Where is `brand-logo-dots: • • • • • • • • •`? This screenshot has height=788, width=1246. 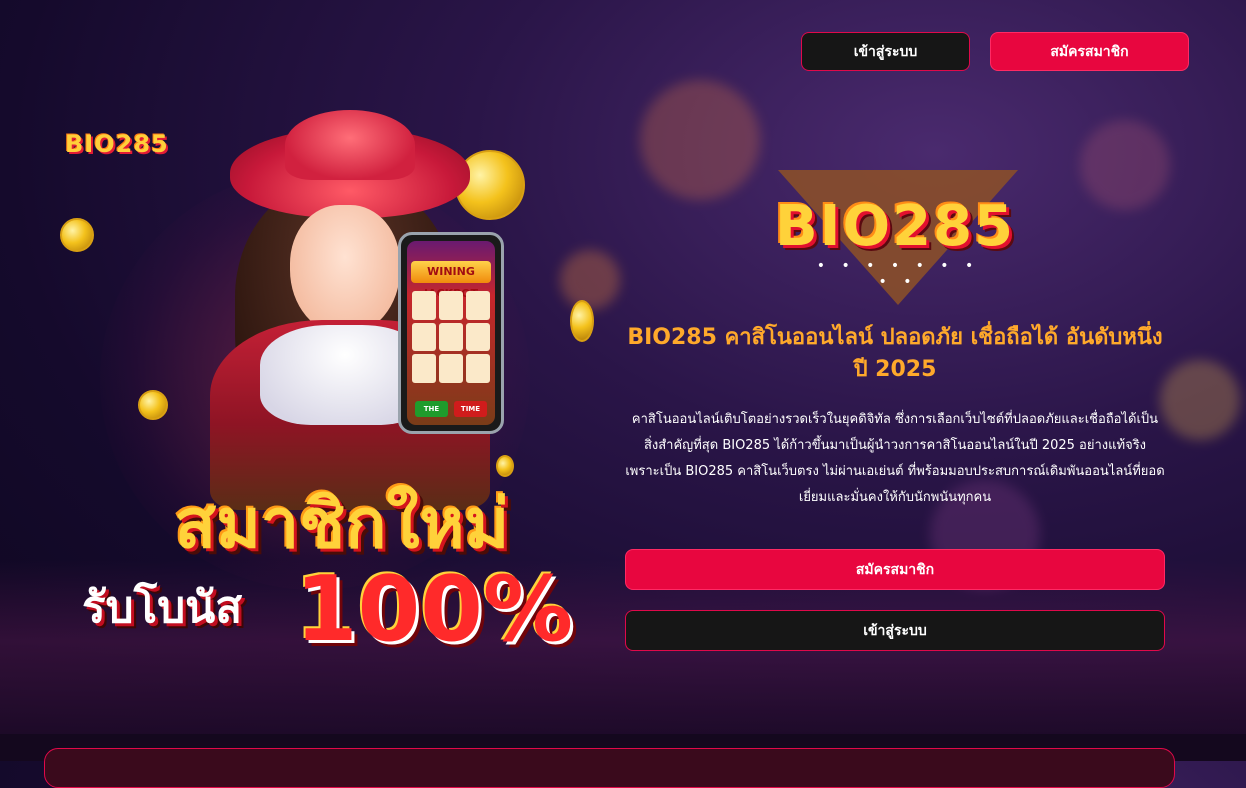
brand-logo-dots: • • • • • • • • • is located at coordinates (898, 274).